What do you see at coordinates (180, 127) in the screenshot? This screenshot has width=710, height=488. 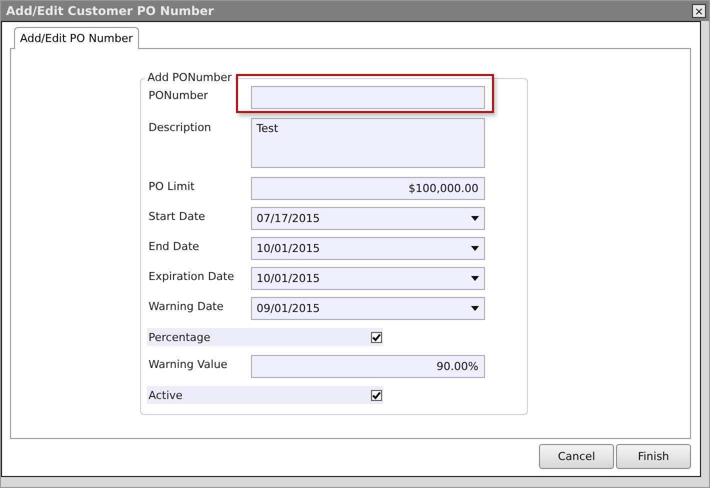 I see `field-label: Description` at bounding box center [180, 127].